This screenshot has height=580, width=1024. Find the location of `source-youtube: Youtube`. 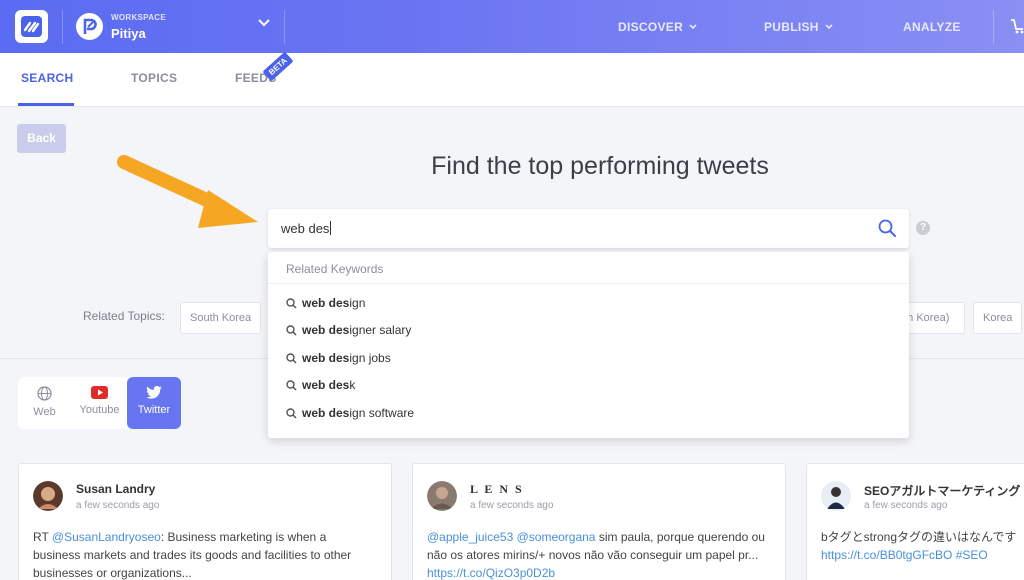

source-youtube: Youtube is located at coordinates (99, 403).